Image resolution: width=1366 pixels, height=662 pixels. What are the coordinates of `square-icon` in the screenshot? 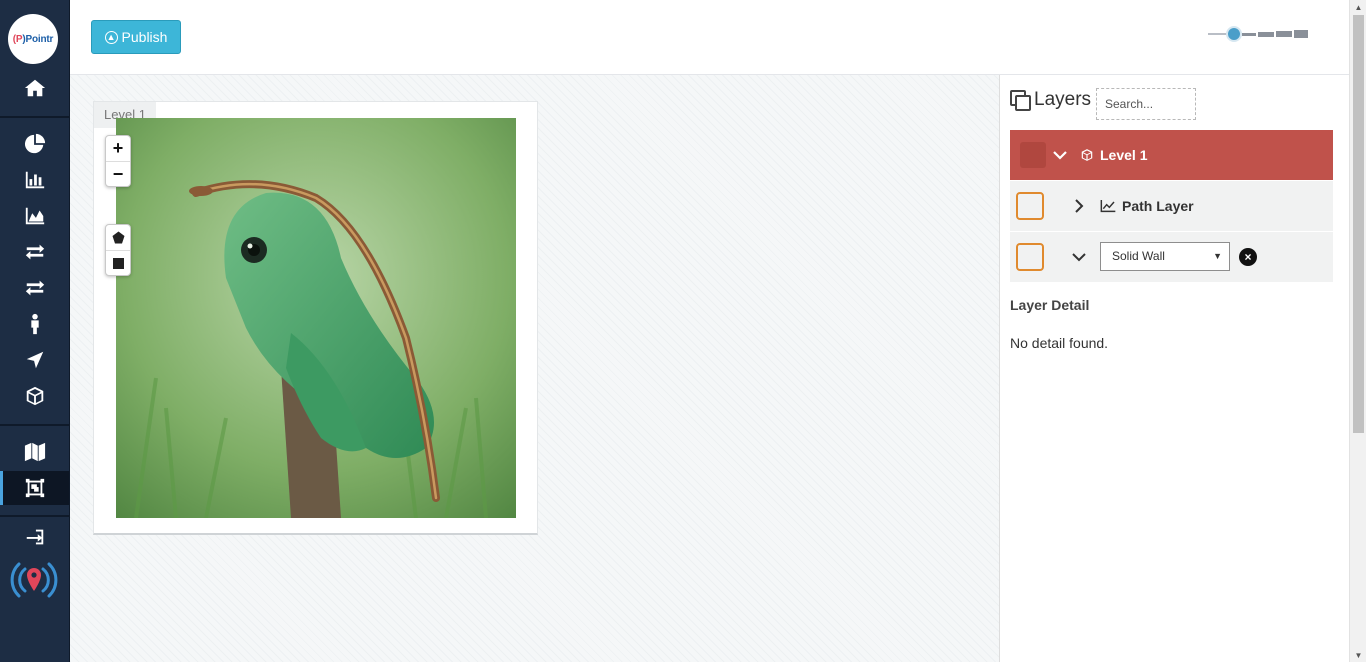 It's located at (118, 263).